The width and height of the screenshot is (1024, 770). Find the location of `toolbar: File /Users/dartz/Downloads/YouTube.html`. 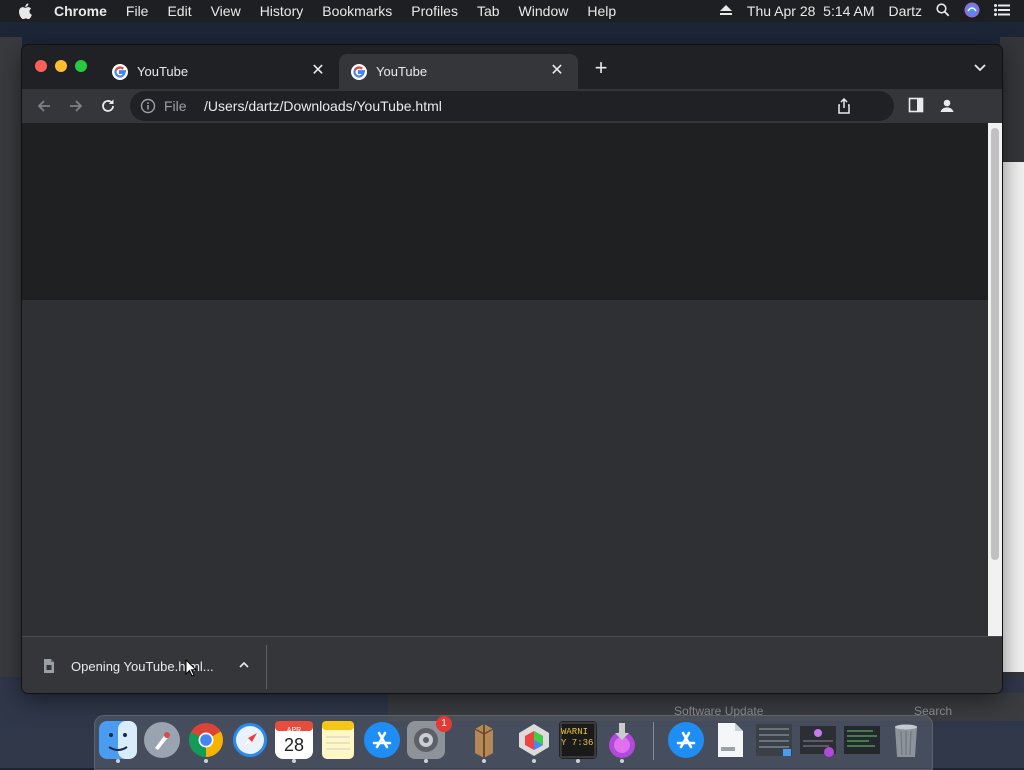

toolbar: File /Users/dartz/Downloads/YouTube.html is located at coordinates (512, 106).